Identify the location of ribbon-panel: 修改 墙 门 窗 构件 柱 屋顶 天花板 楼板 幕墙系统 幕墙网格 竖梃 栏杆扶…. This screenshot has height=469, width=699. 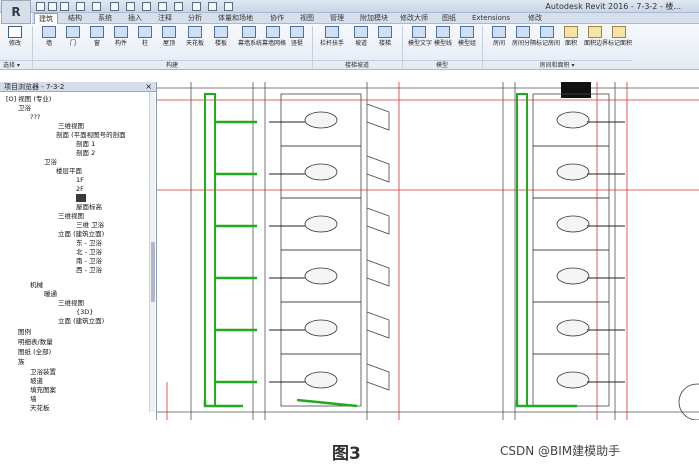
(349, 47).